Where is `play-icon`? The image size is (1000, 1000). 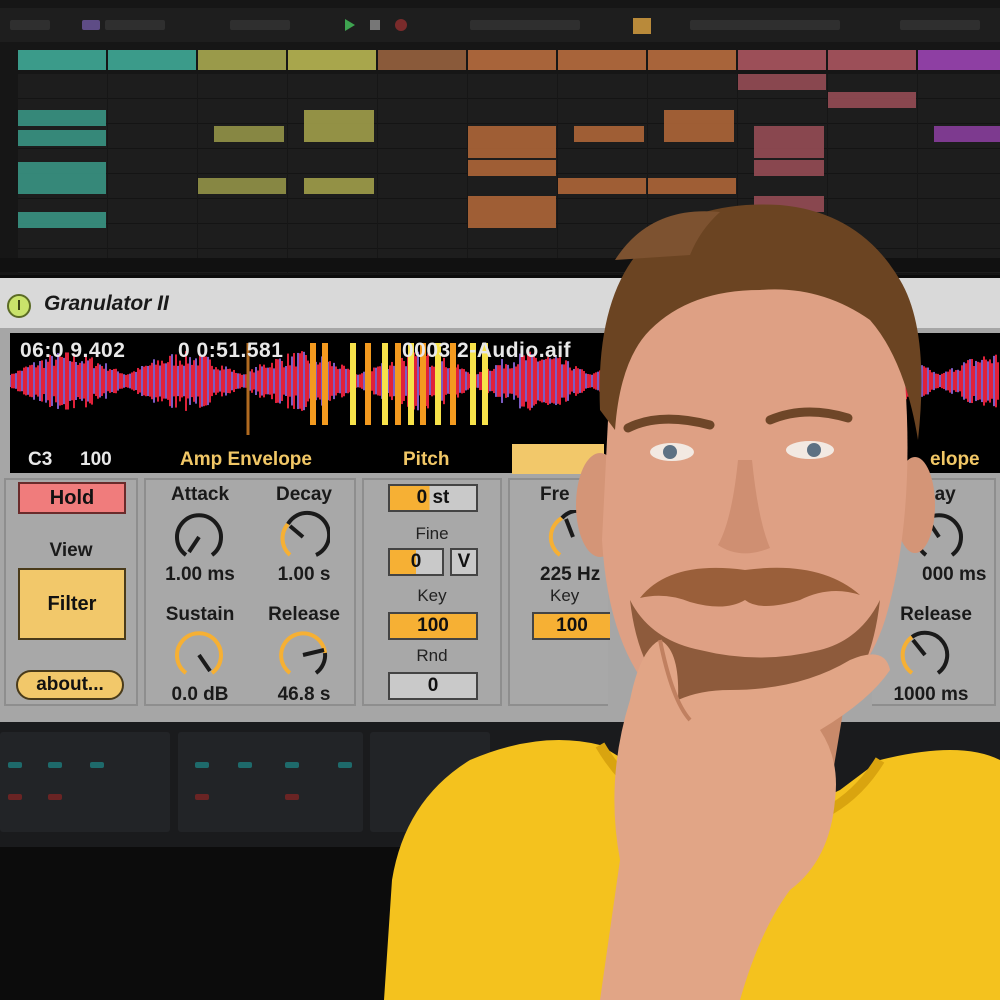 play-icon is located at coordinates (350, 25).